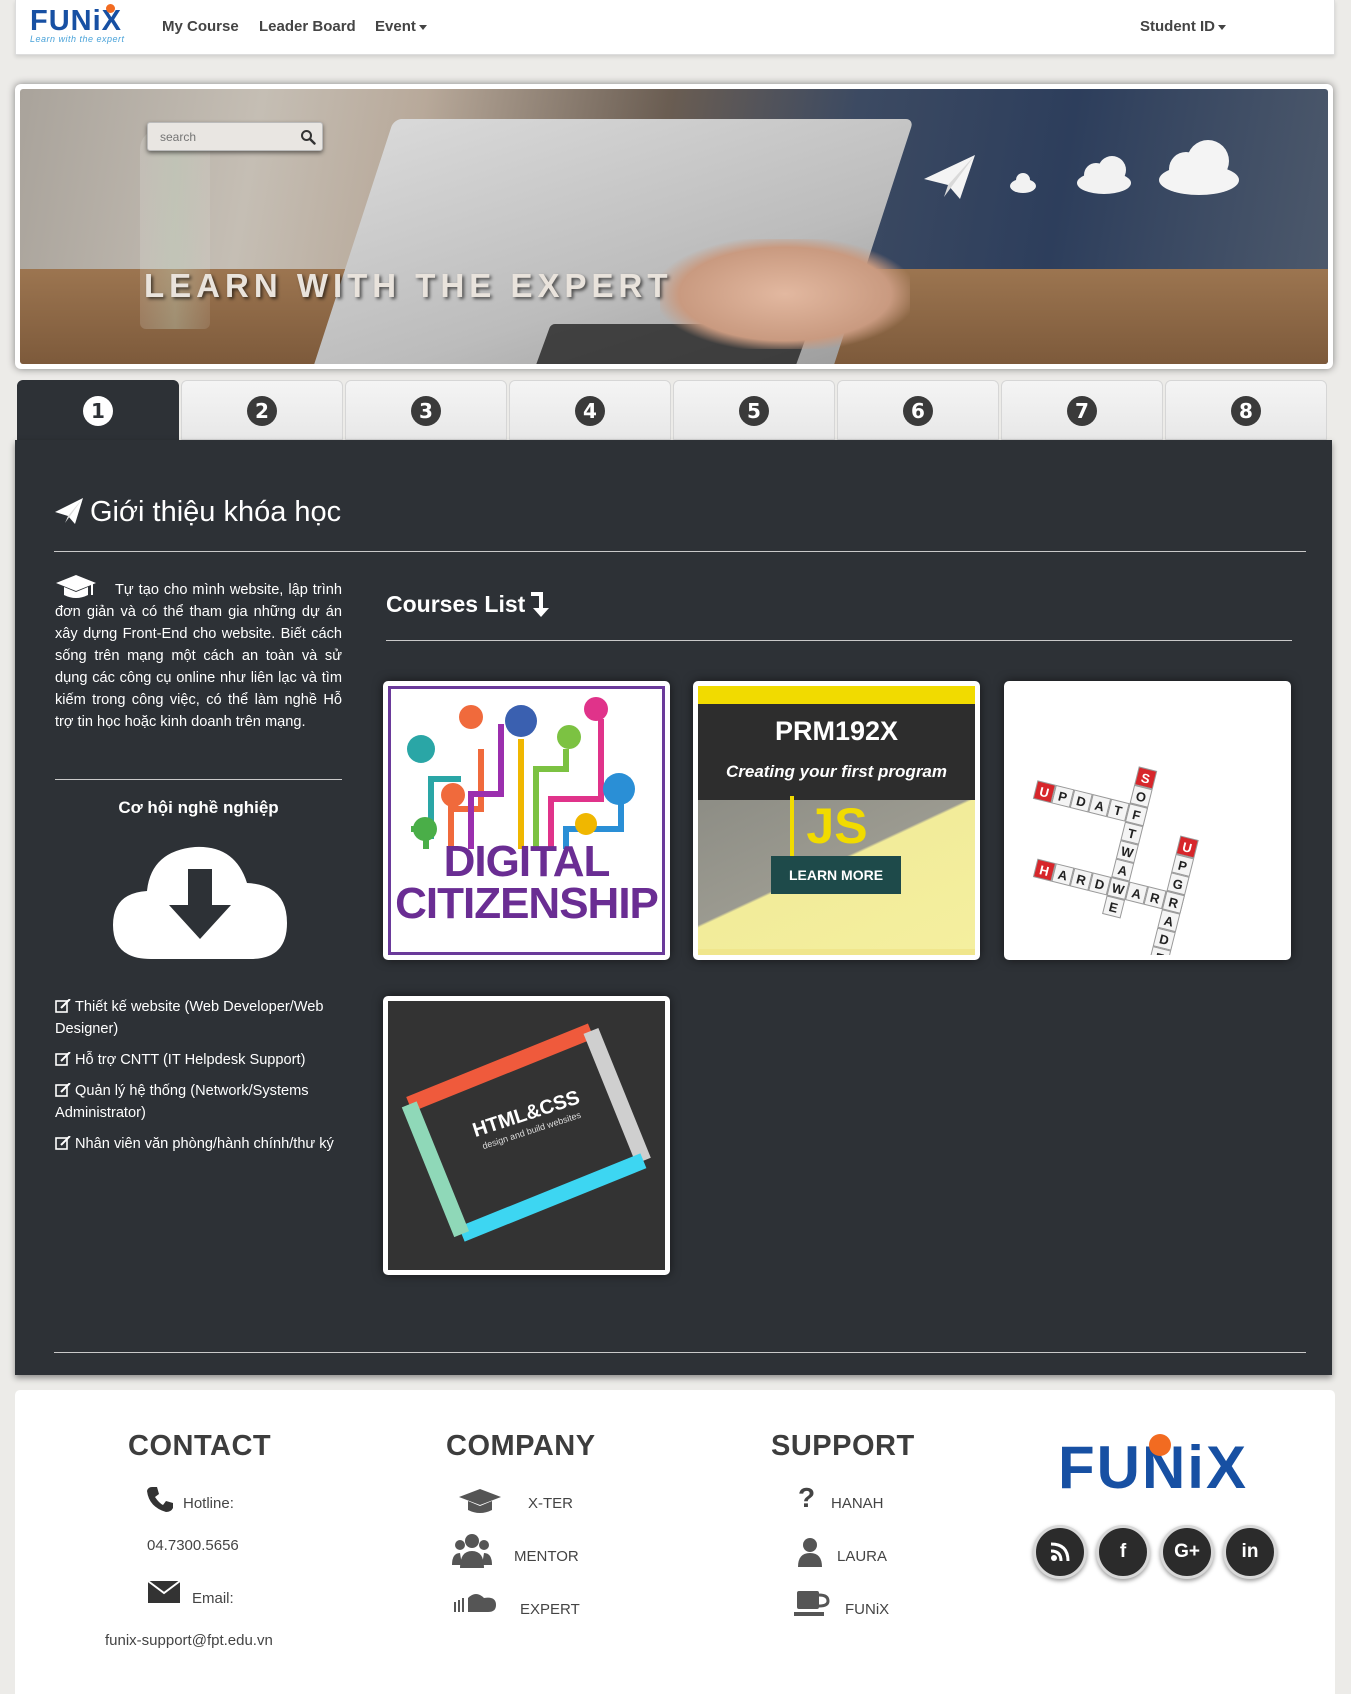 This screenshot has height=1694, width=1351. I want to click on support-link-funix: FUNiX, so click(867, 1609).